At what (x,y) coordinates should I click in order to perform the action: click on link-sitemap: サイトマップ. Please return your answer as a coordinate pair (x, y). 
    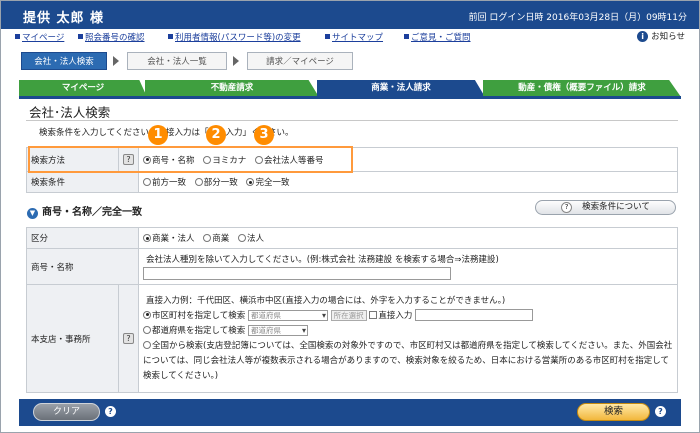
    Looking at the image, I should click on (354, 37).